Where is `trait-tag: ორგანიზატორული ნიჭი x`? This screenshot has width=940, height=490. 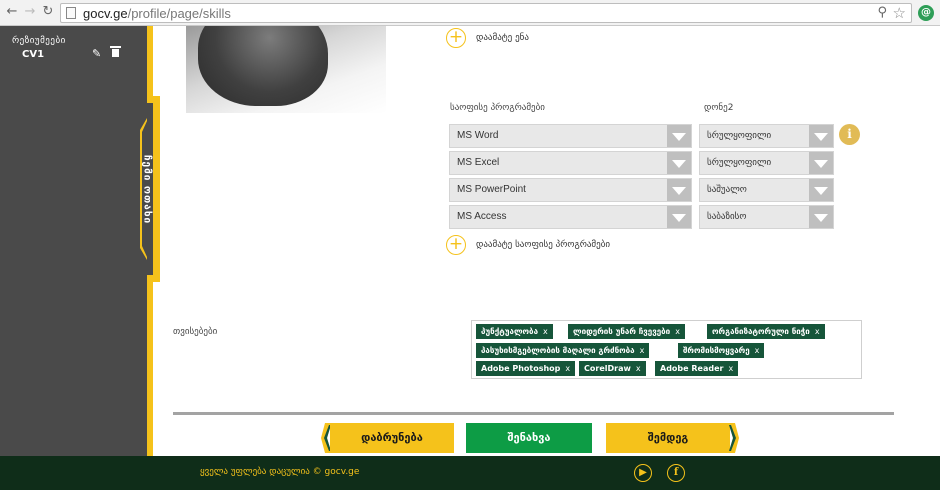 trait-tag: ორგანიზატორული ნიჭი x is located at coordinates (766, 331).